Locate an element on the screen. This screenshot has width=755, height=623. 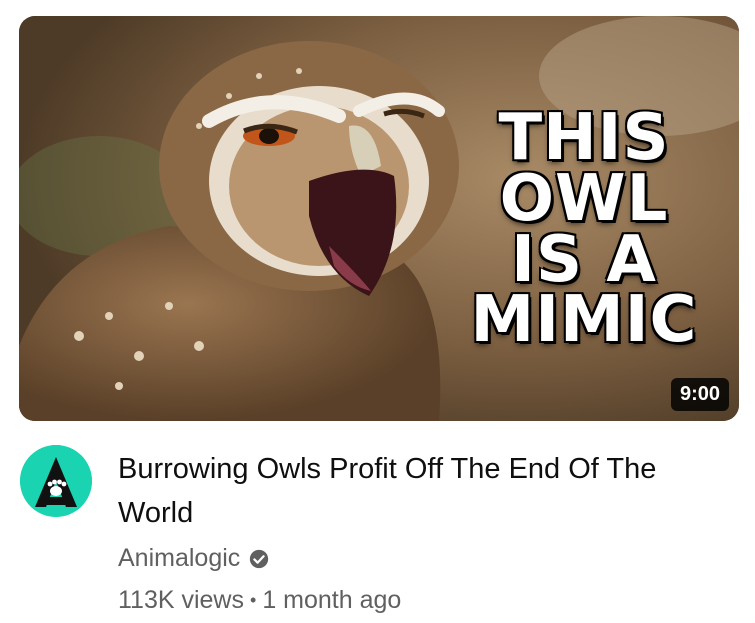
overlay-line: IS A is located at coordinates (584, 259).